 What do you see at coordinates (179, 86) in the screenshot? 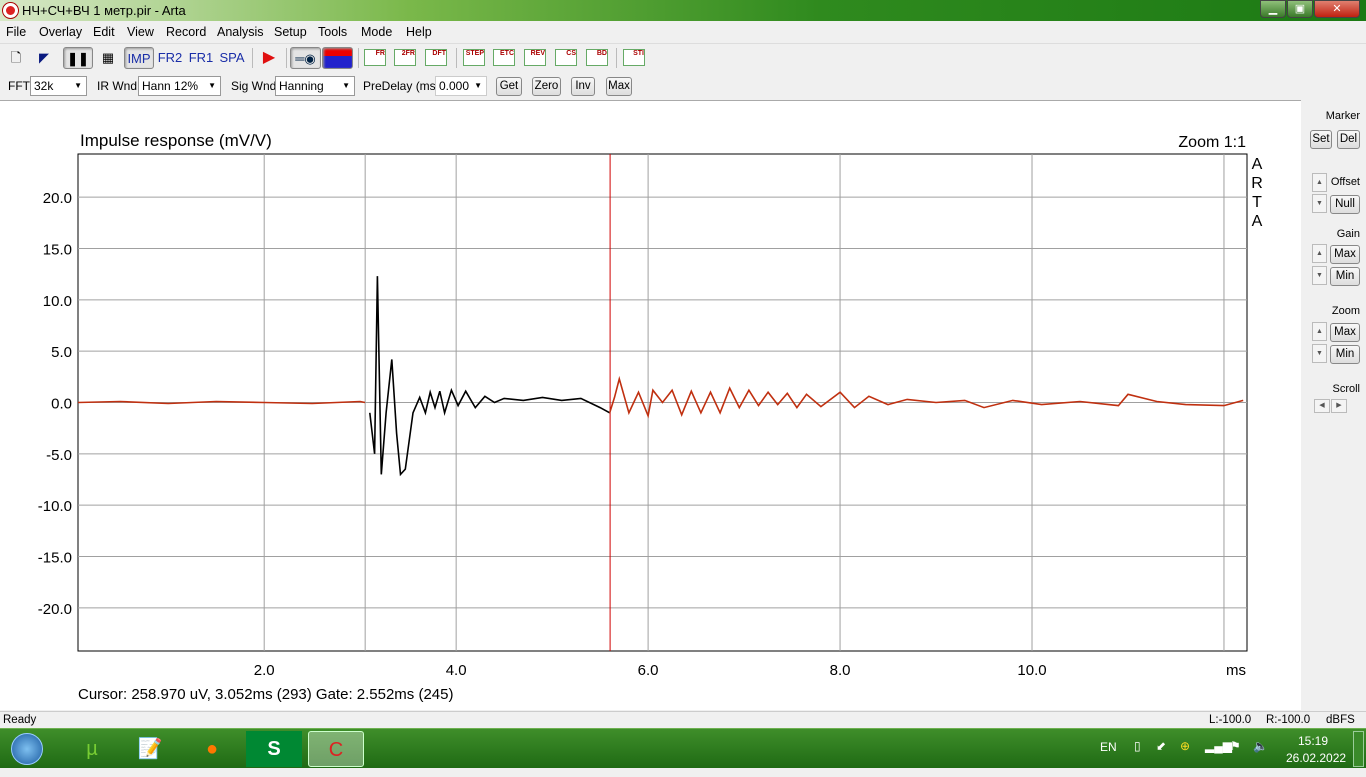
I see `ir-wnd-select: Hann 12%` at bounding box center [179, 86].